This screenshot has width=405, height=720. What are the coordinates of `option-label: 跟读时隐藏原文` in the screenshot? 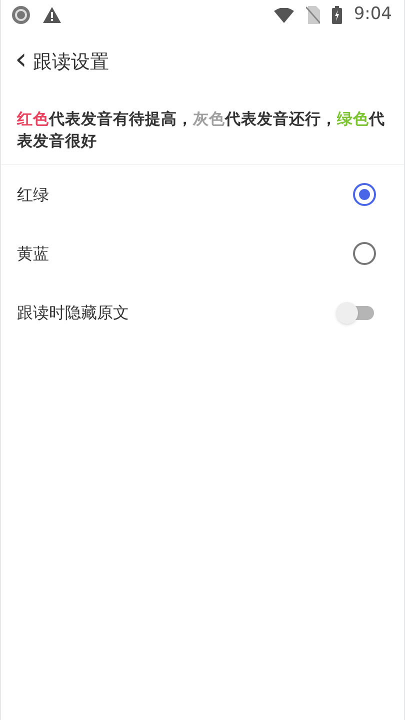 It's located at (73, 313).